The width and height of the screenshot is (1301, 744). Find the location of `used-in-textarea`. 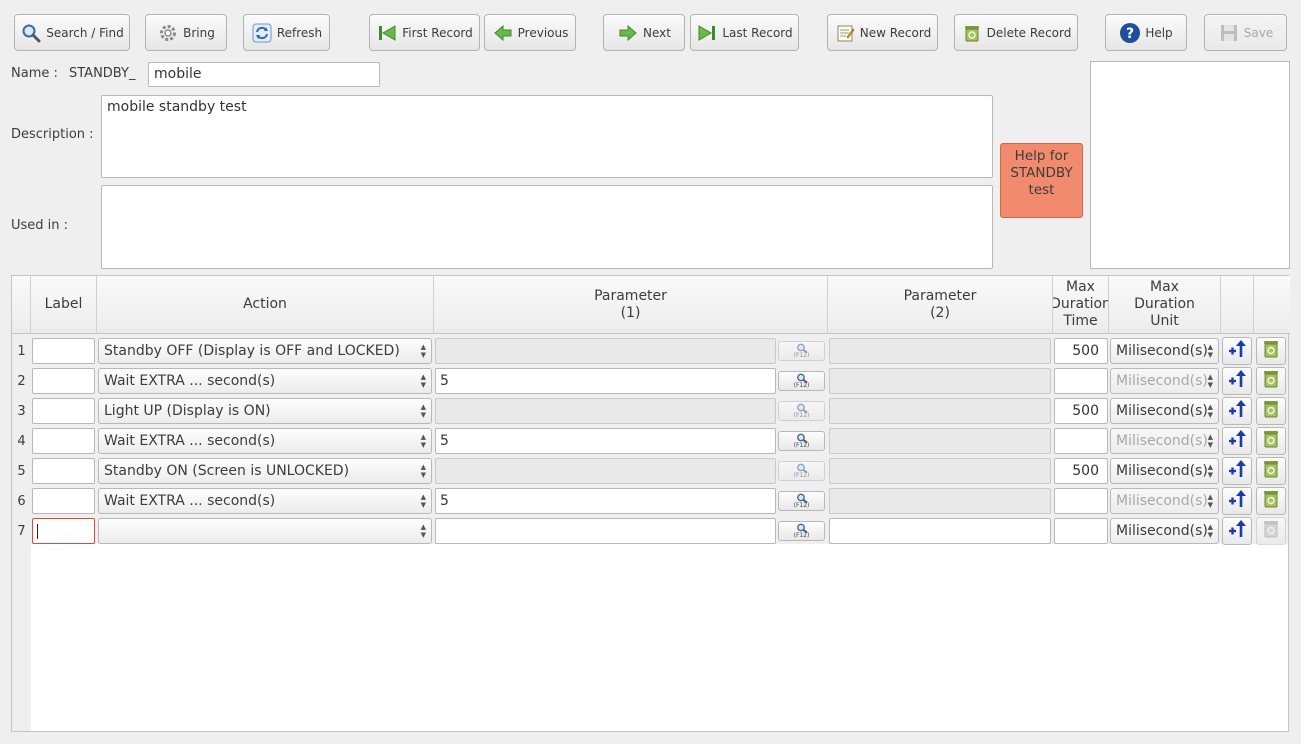

used-in-textarea is located at coordinates (547, 227).